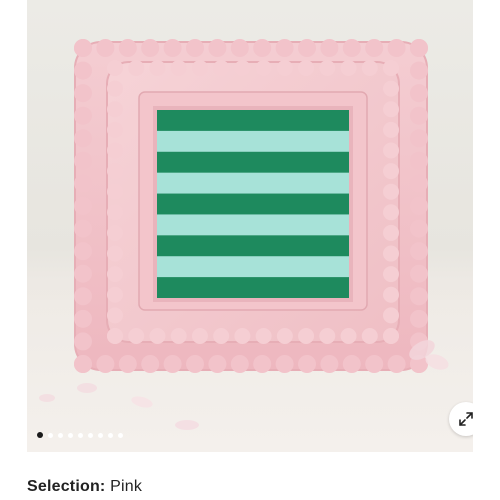  What do you see at coordinates (126, 486) in the screenshot?
I see `selection-value: Pink` at bounding box center [126, 486].